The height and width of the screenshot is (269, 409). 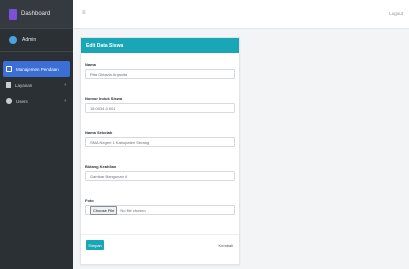 What do you see at coordinates (160, 45) in the screenshot?
I see `card-title: Edit Data Siswa` at bounding box center [160, 45].